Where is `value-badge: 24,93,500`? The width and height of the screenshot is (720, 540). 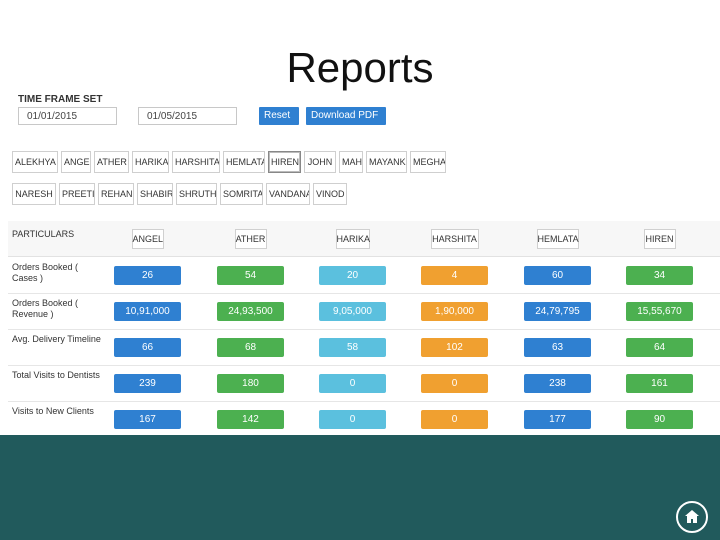
value-badge: 24,93,500 is located at coordinates (250, 311).